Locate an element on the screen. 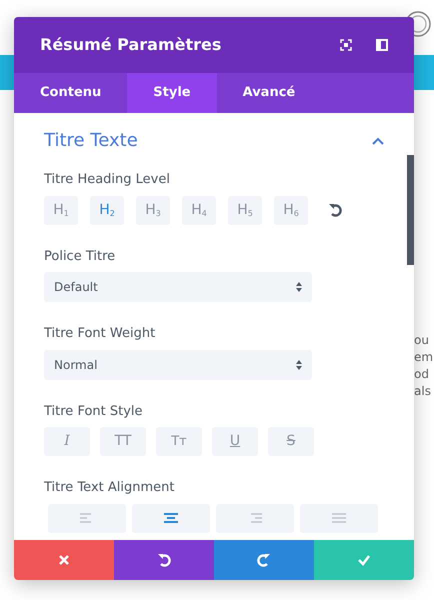 The height and width of the screenshot is (600, 434). alignment-button is located at coordinates (171, 518).